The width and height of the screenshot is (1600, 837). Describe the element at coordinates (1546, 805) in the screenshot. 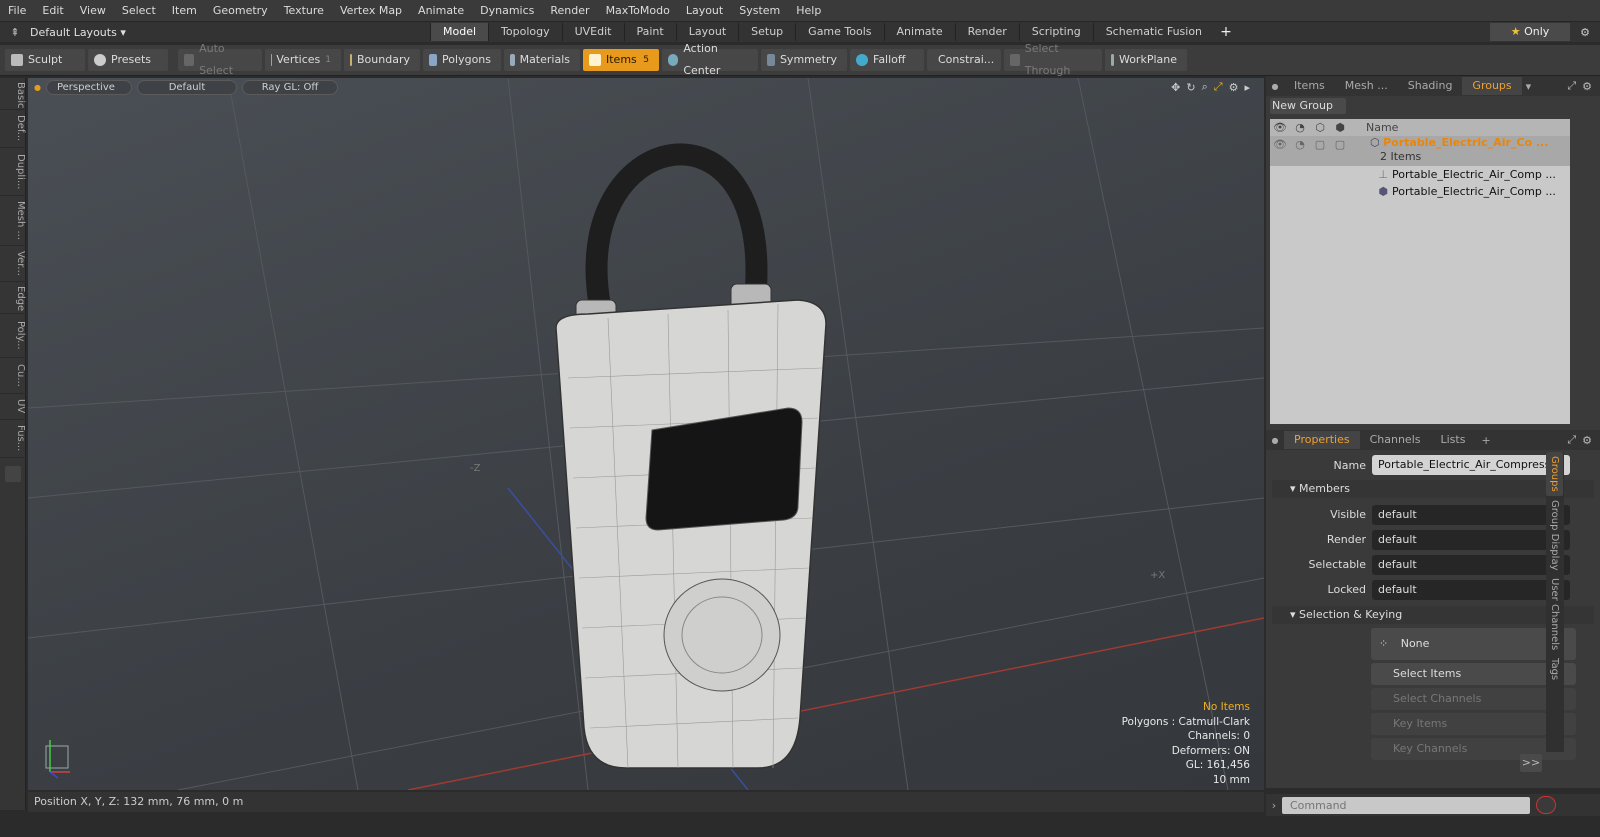

I see `record-icon` at that location.